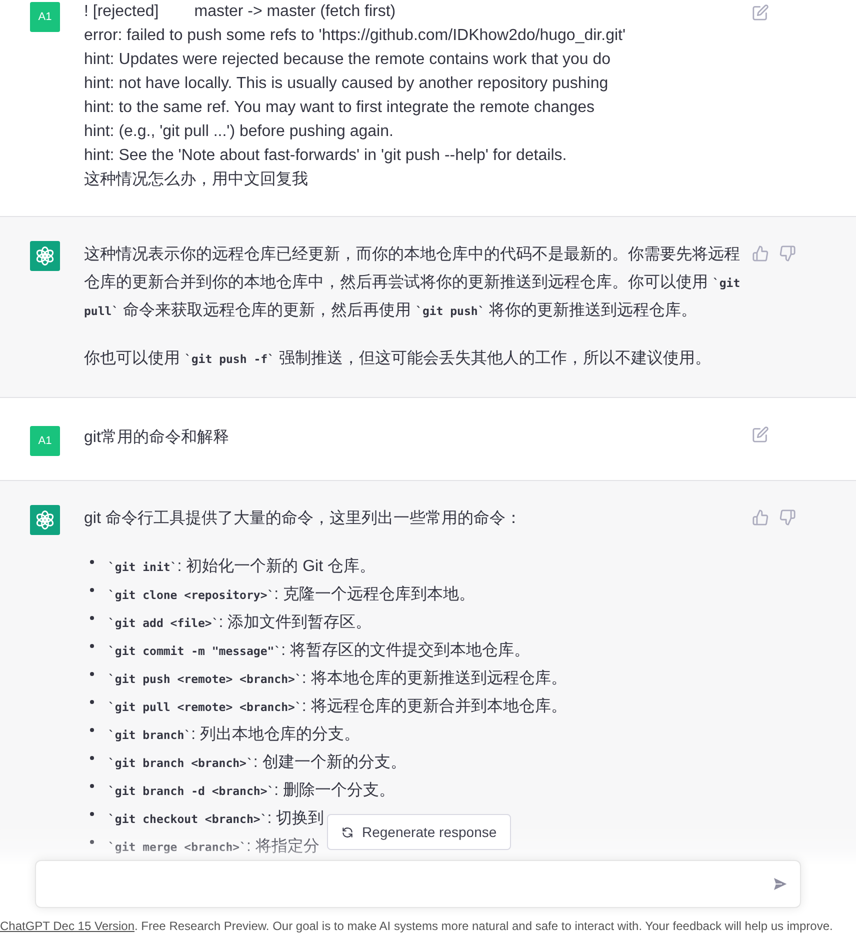 This screenshot has height=936, width=856. Describe the element at coordinates (398, 358) in the screenshot. I see `message-paragraph: 你也可以使用 `git push -f` 强制推送，但这可能会丢失其他人的工作，所以不建议使用。` at that location.